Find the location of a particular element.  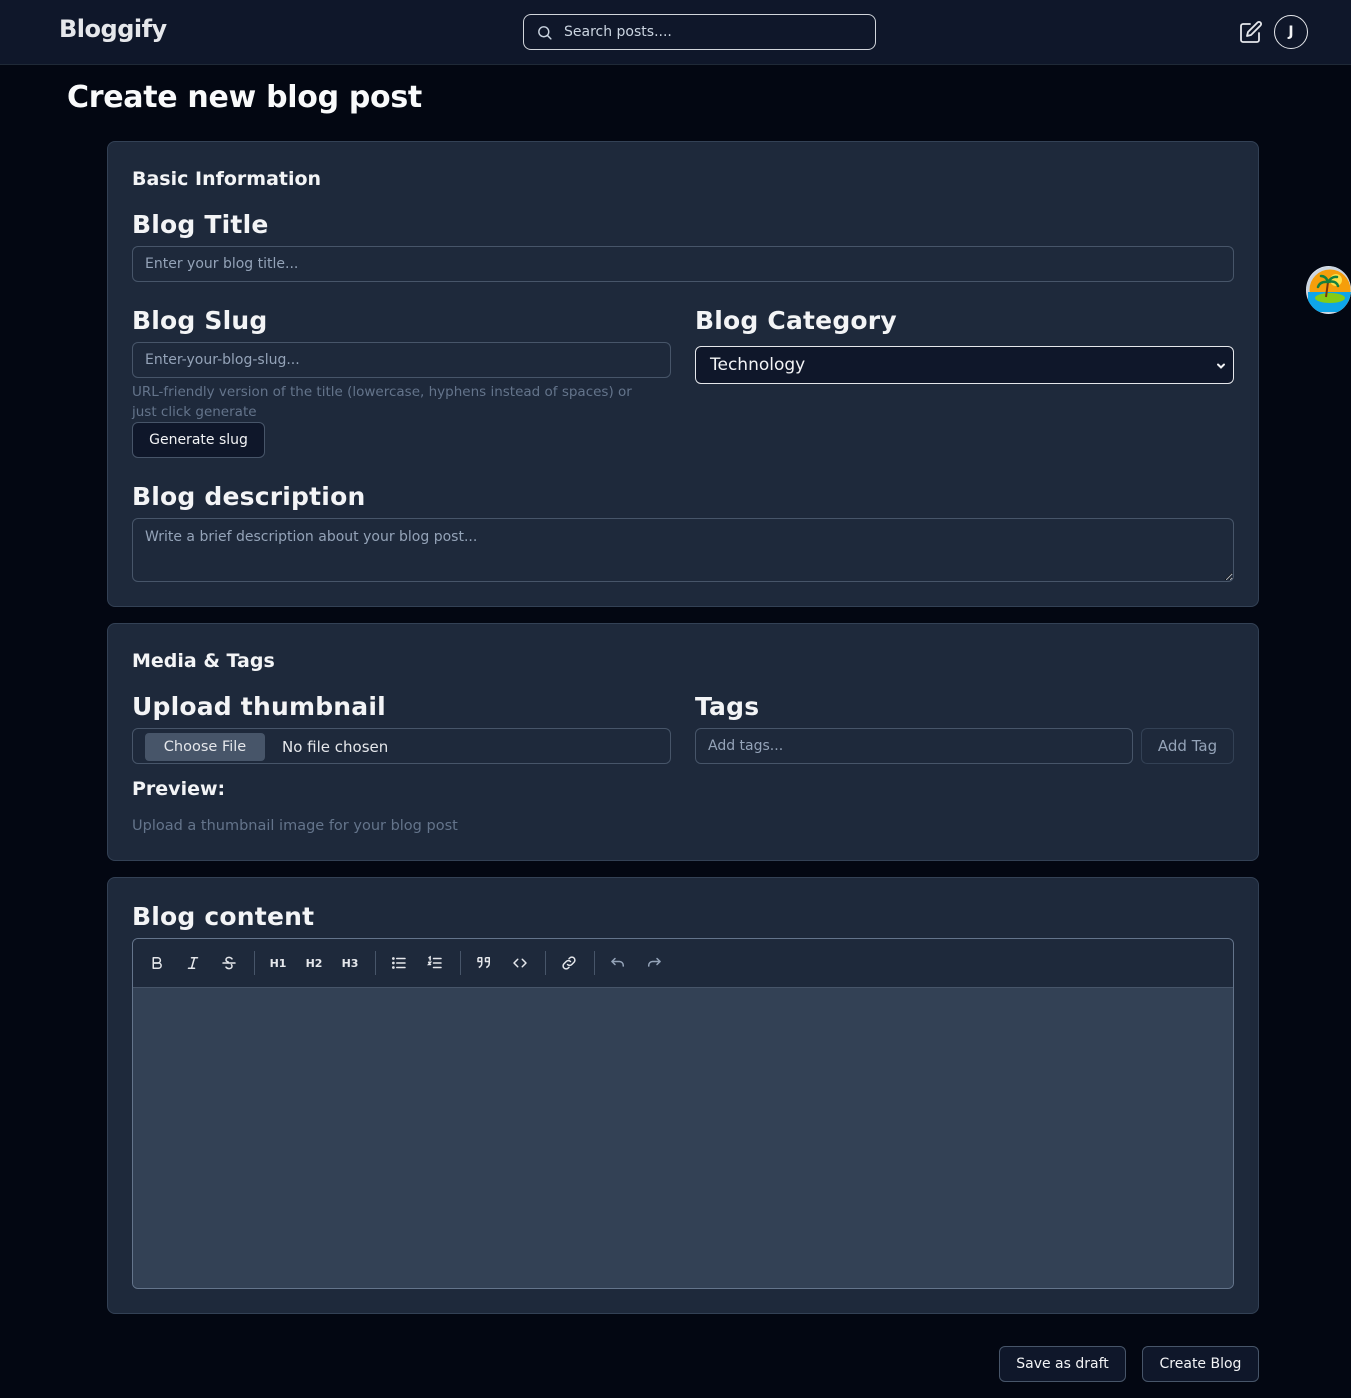

code-icon is located at coordinates (520, 963).